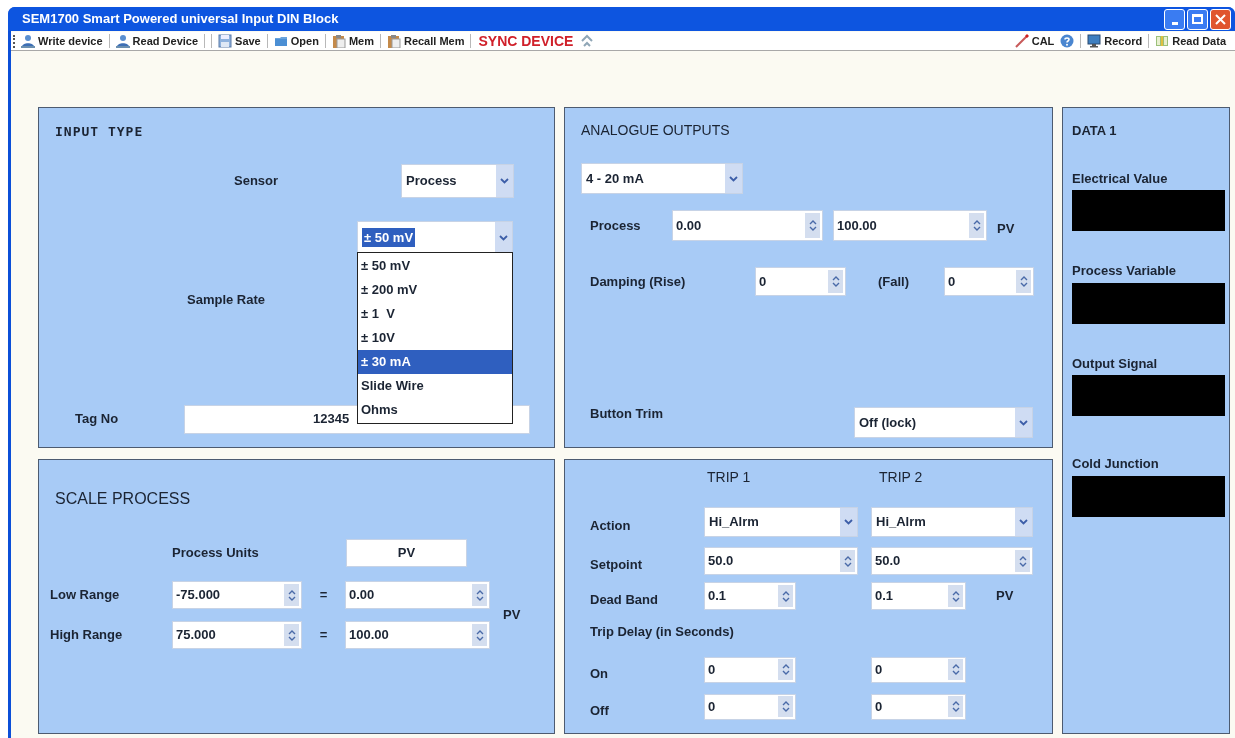 Image resolution: width=1235 pixels, height=738 pixels. I want to click on field-label: Low Range, so click(85, 595).